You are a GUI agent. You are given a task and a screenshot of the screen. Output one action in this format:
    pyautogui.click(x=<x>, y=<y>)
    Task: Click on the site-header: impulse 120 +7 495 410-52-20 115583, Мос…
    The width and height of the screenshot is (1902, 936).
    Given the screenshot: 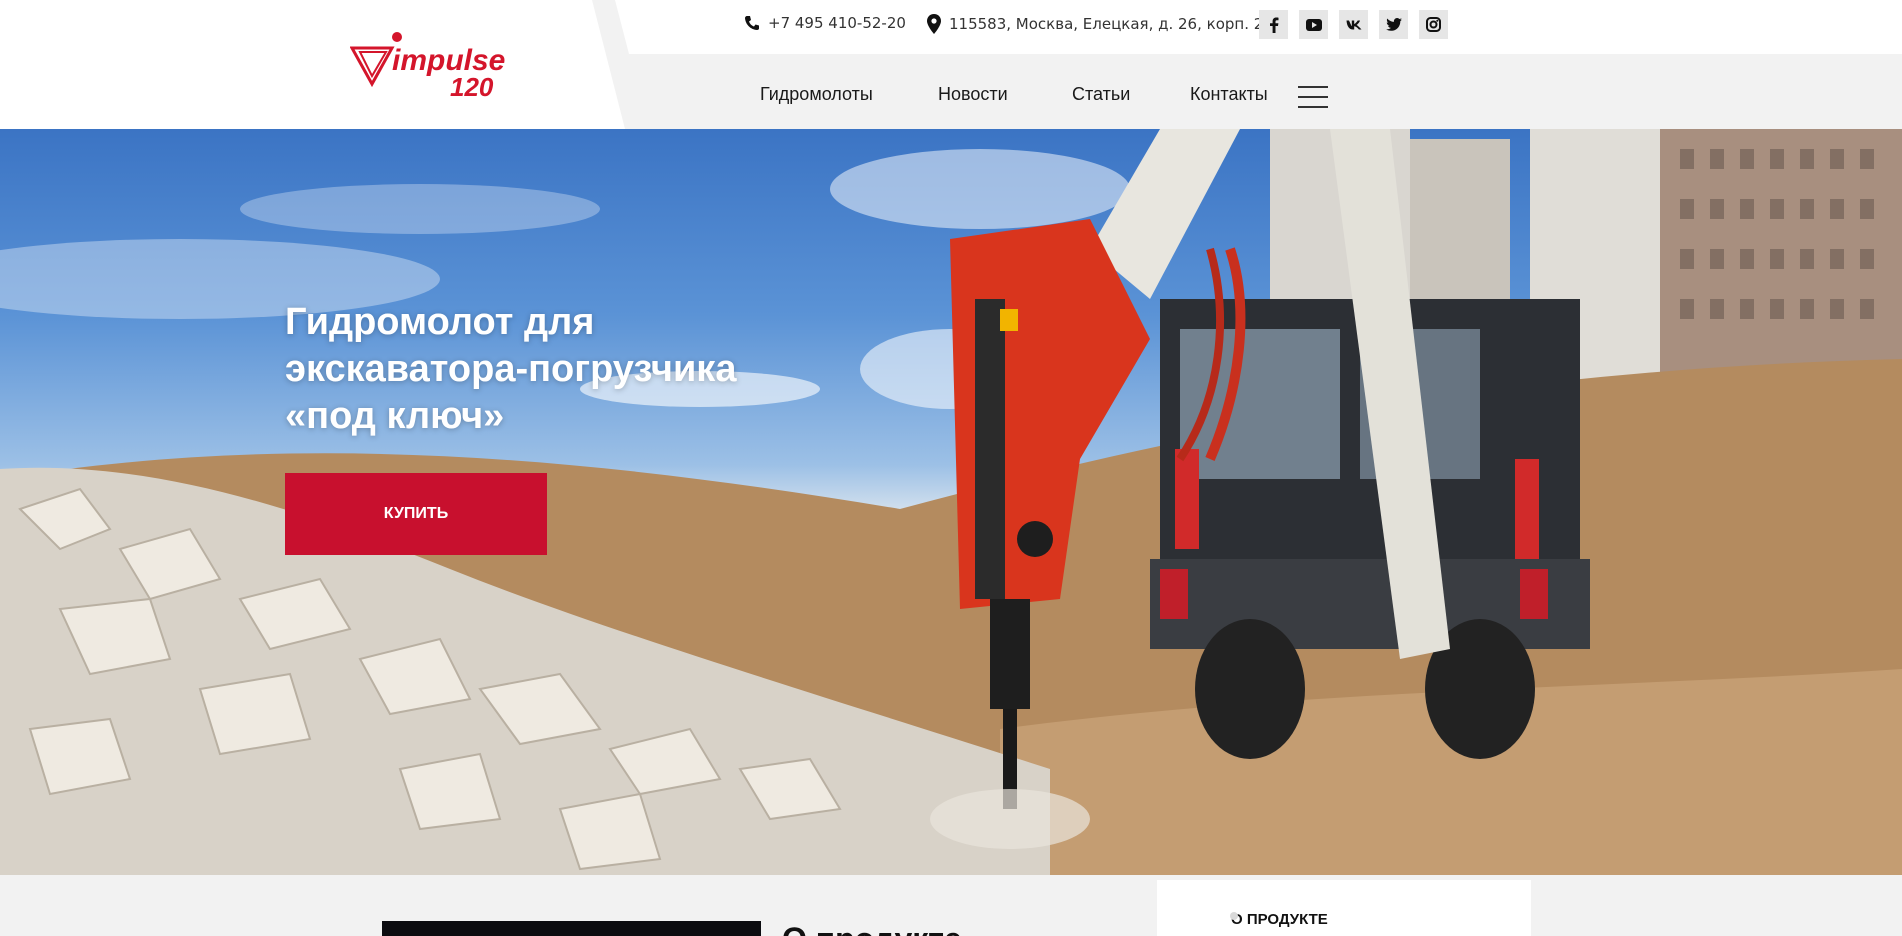 What is the action you would take?
    pyautogui.click(x=951, y=64)
    